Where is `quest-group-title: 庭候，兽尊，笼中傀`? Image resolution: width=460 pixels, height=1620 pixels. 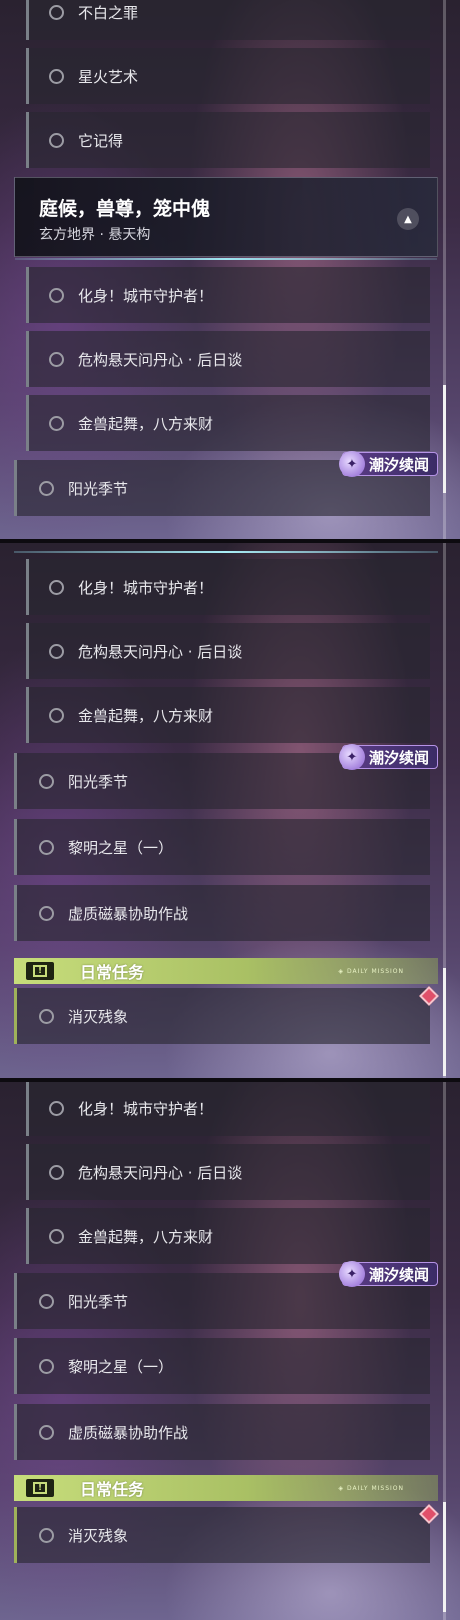 quest-group-title: 庭候，兽尊，笼中傀 is located at coordinates (125, 209).